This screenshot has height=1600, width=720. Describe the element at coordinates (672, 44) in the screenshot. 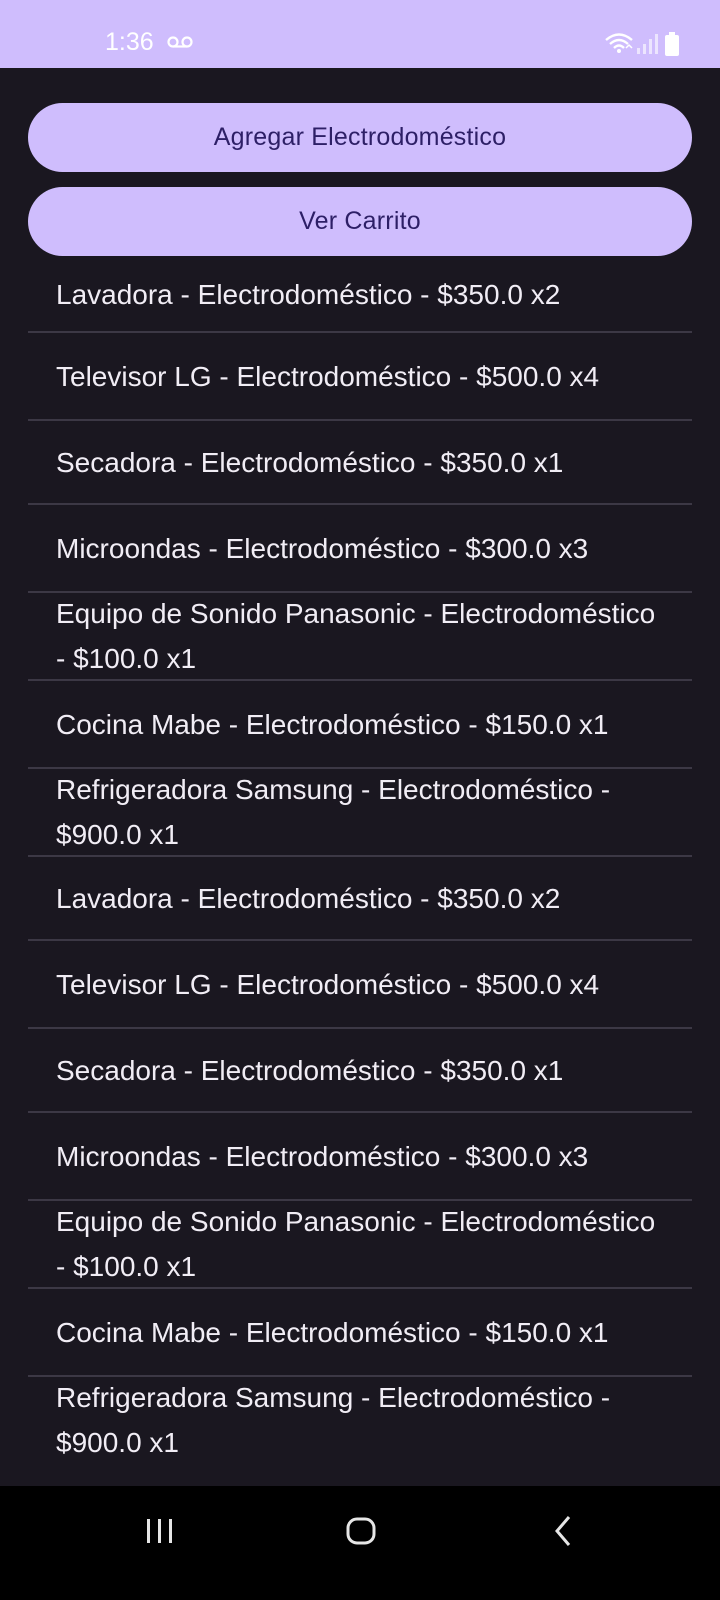

I see `battery-icon` at that location.